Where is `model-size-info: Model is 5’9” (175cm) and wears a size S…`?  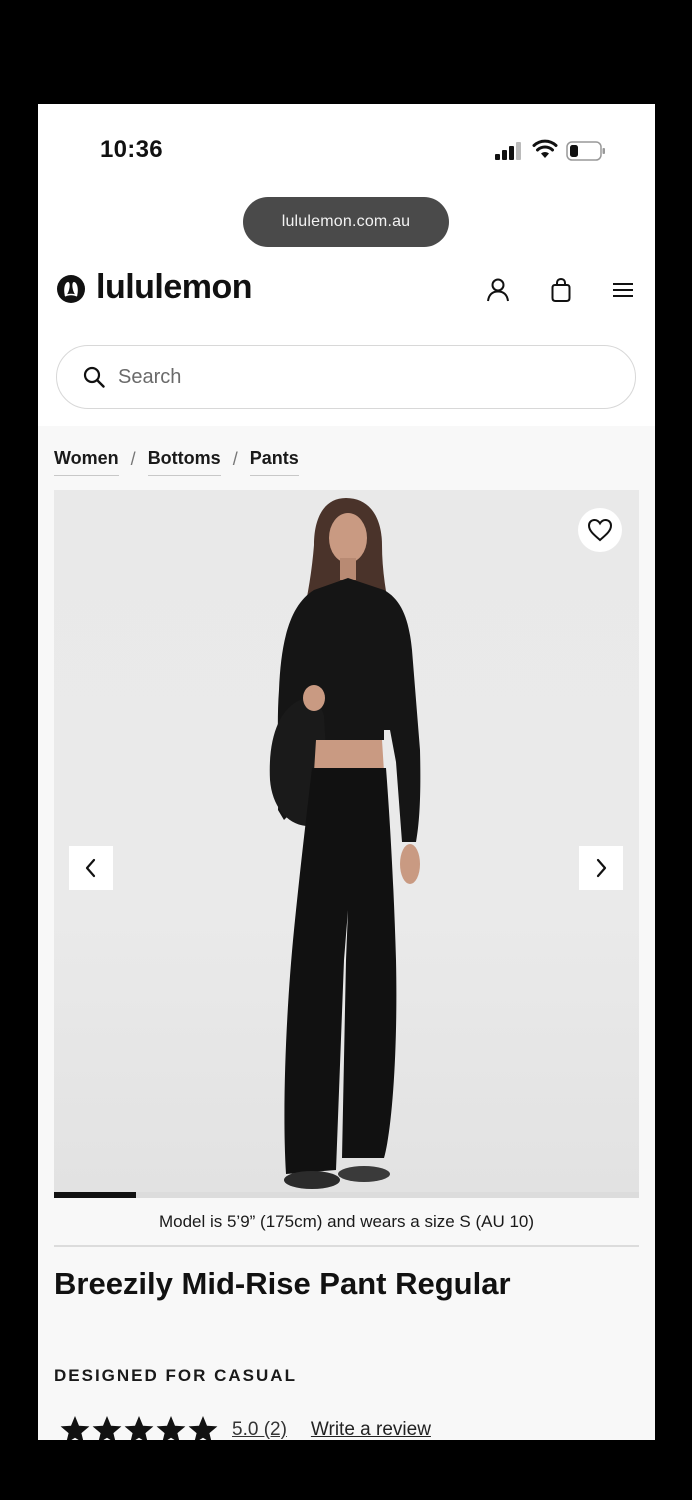
model-size-info: Model is 5’9” (175cm) and wears a size S… is located at coordinates (346, 1221).